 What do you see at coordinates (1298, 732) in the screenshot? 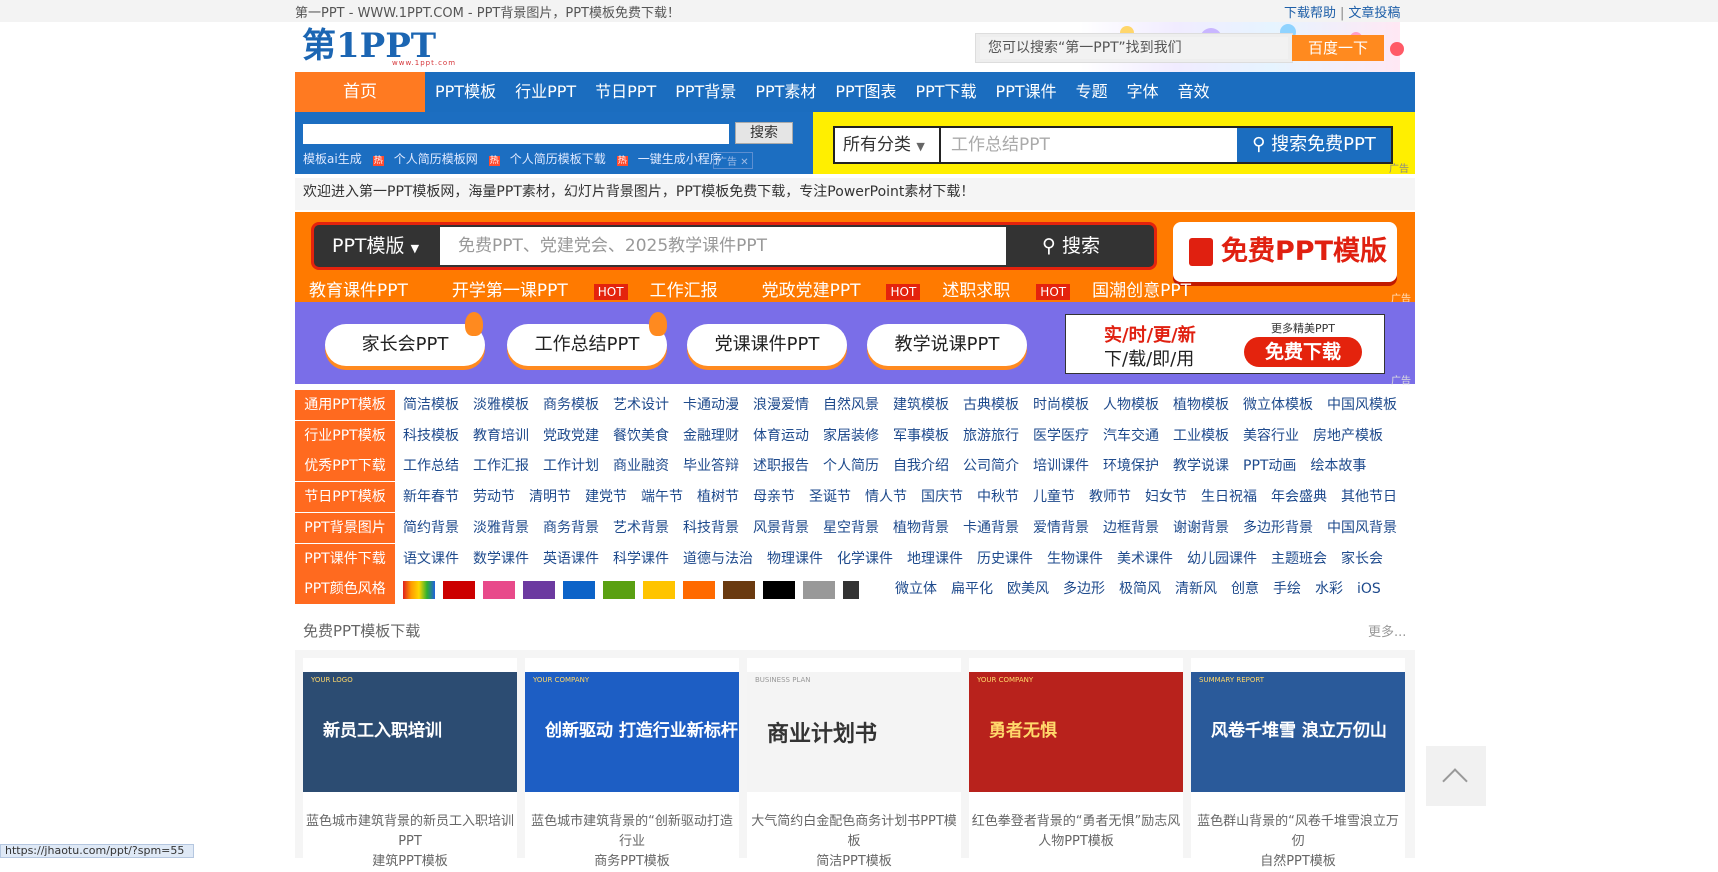
I see `card-thumbnail: SUMMARY REPORT 风卷千堆雪 浪立万仞山` at bounding box center [1298, 732].